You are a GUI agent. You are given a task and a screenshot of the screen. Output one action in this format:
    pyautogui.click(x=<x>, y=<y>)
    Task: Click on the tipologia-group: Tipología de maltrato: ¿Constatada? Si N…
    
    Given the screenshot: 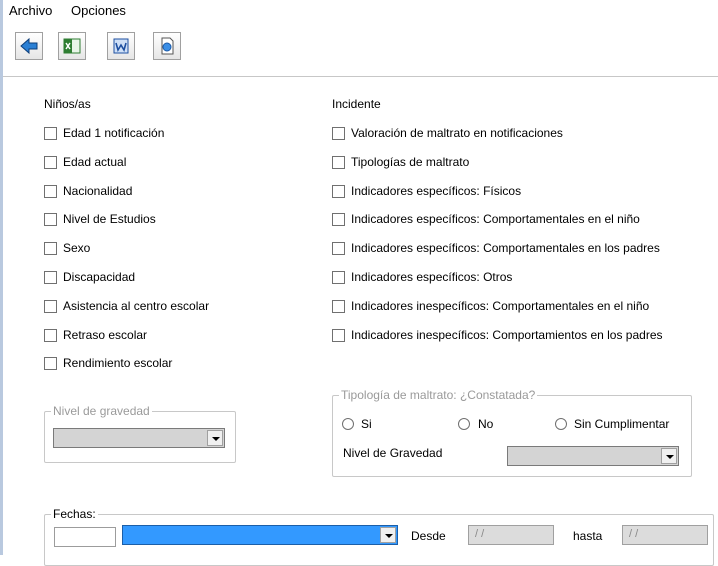 What is the action you would take?
    pyautogui.click(x=512, y=432)
    